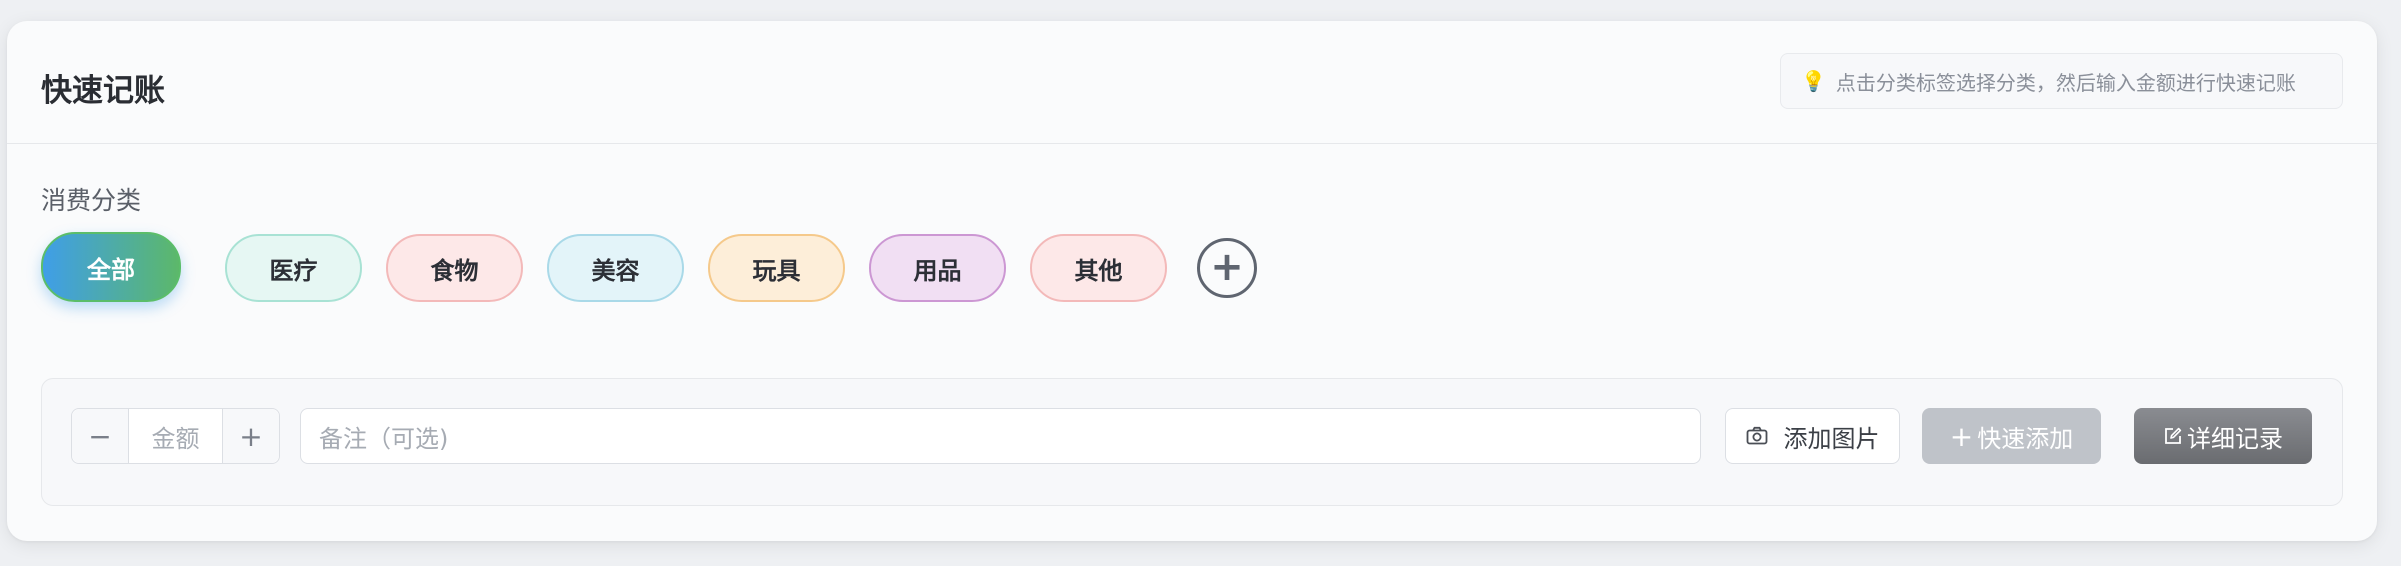 This screenshot has height=566, width=2401. I want to click on lightbulb-icon: 💡, so click(1813, 81).